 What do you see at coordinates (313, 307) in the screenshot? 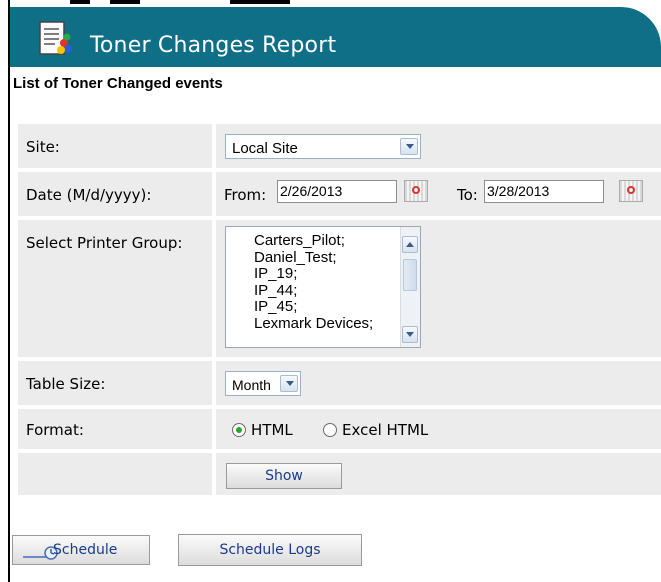
I see `list-item: IP_45;` at bounding box center [313, 307].